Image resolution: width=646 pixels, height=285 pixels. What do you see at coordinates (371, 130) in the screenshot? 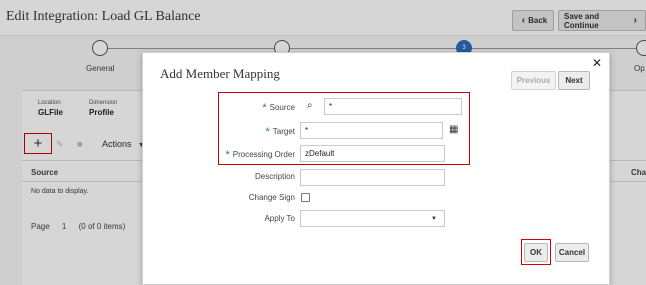
I see `target-input: *` at bounding box center [371, 130].